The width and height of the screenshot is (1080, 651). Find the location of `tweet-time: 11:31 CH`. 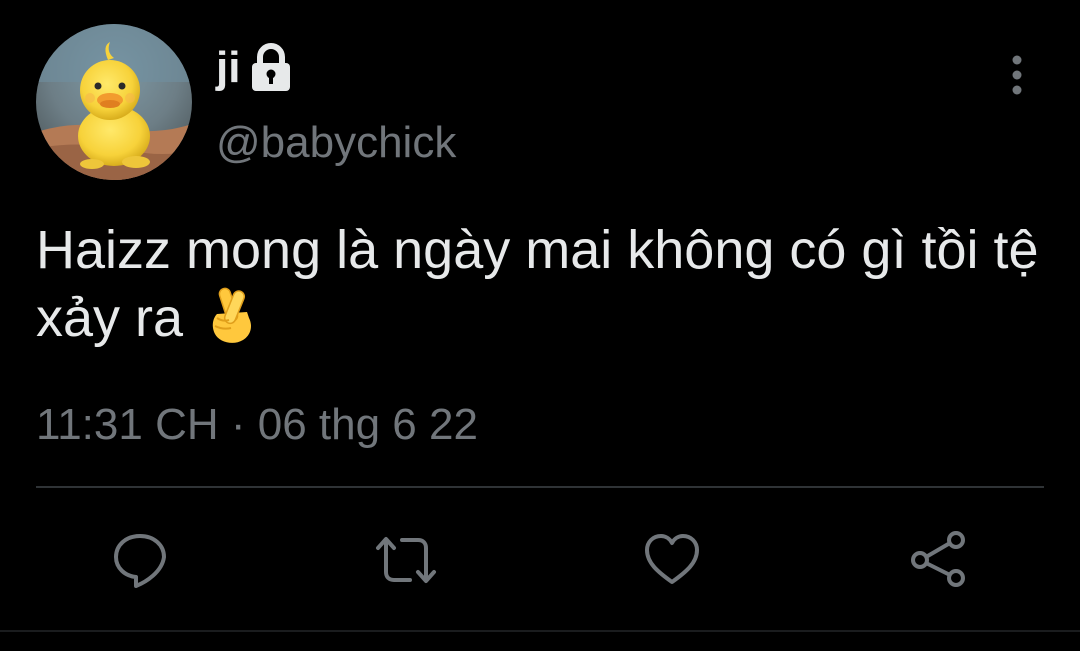

tweet-time: 11:31 CH is located at coordinates (127, 424).